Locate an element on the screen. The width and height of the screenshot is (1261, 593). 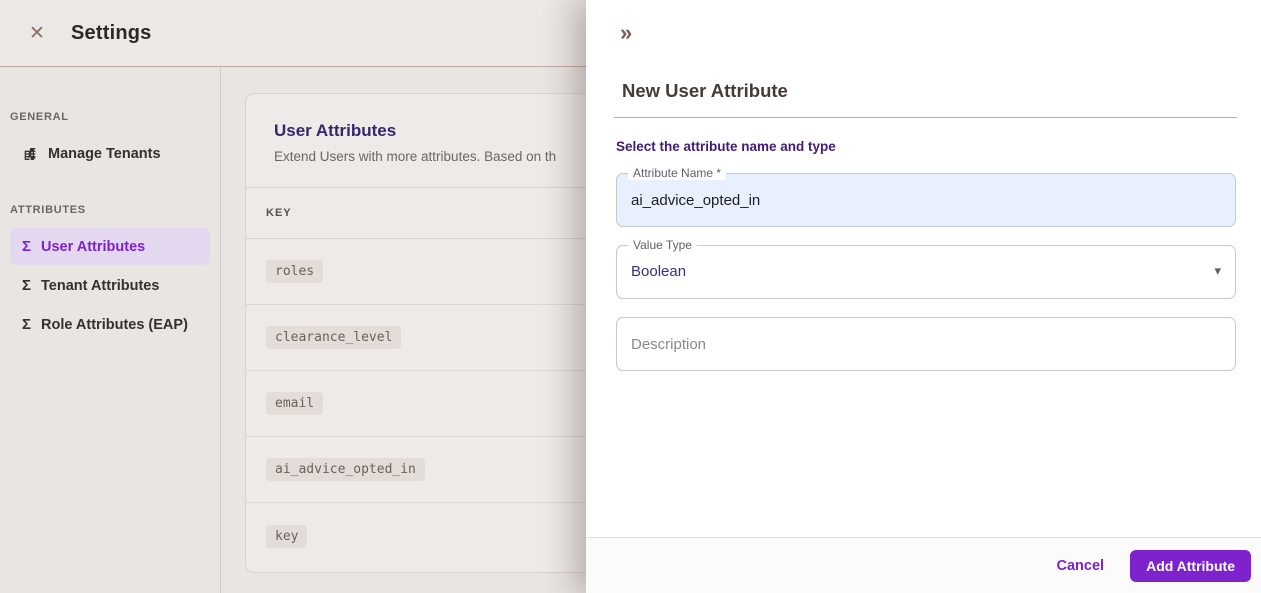
collapse-drawer-icon: » is located at coordinates (626, 33).